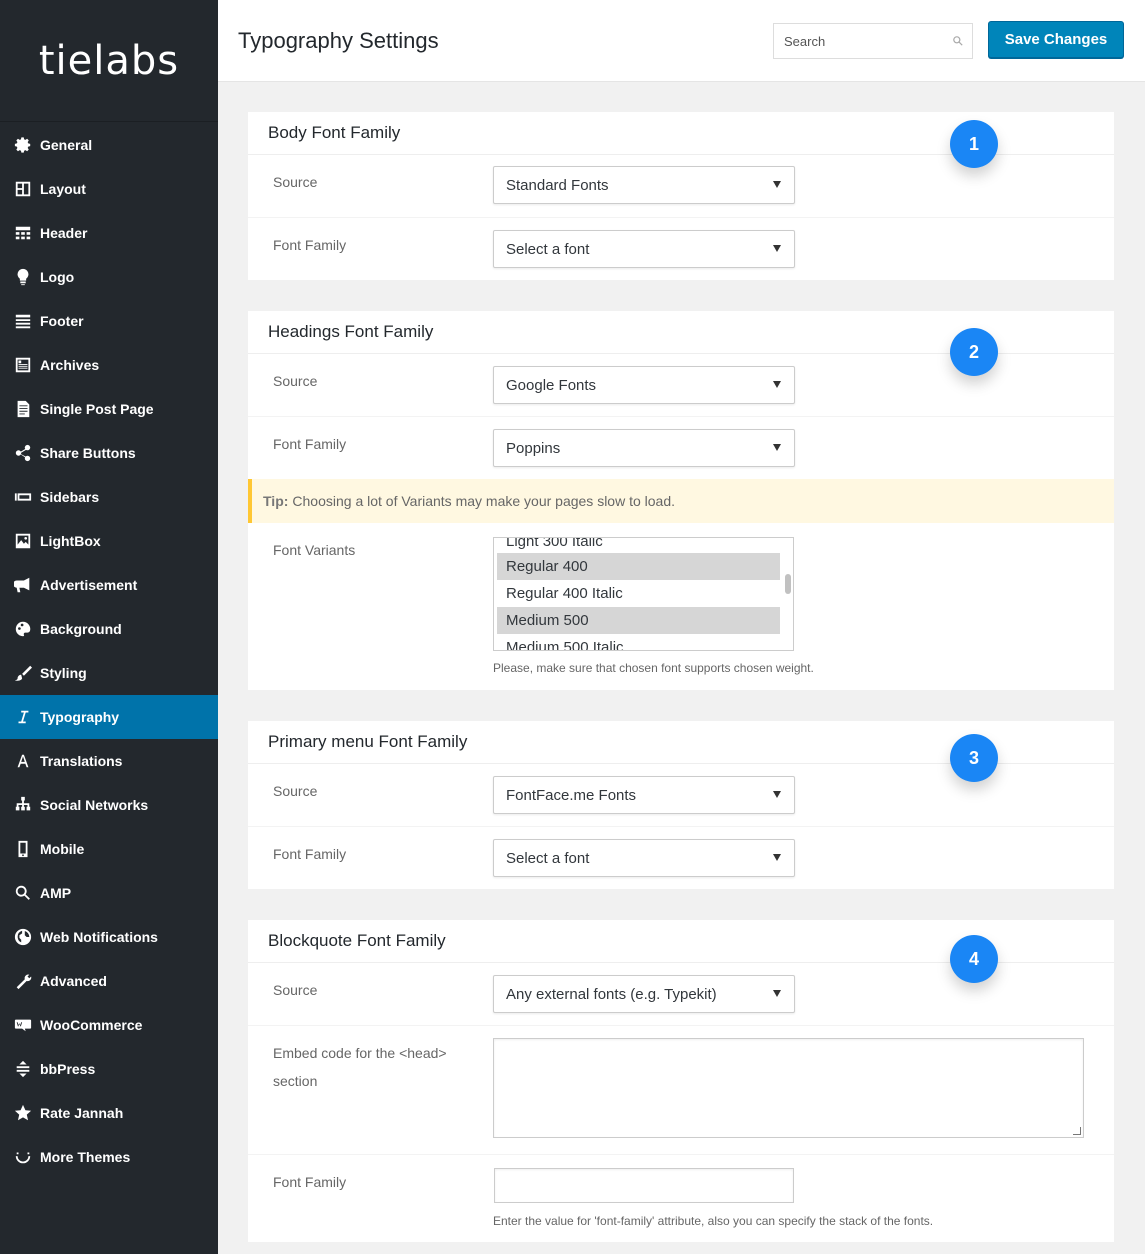 The height and width of the screenshot is (1254, 1145). I want to click on sidebar-item-lightbox: LightBox, so click(109, 541).